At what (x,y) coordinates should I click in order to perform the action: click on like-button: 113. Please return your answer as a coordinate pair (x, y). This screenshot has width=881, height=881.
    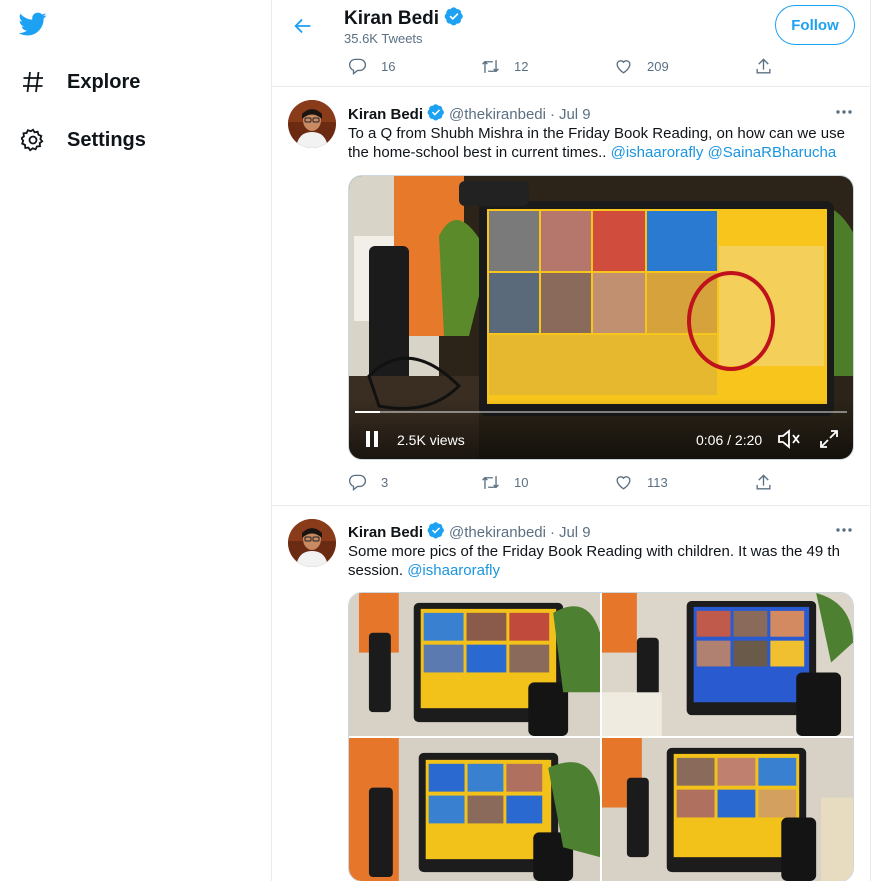
    Looking at the image, I should click on (641, 482).